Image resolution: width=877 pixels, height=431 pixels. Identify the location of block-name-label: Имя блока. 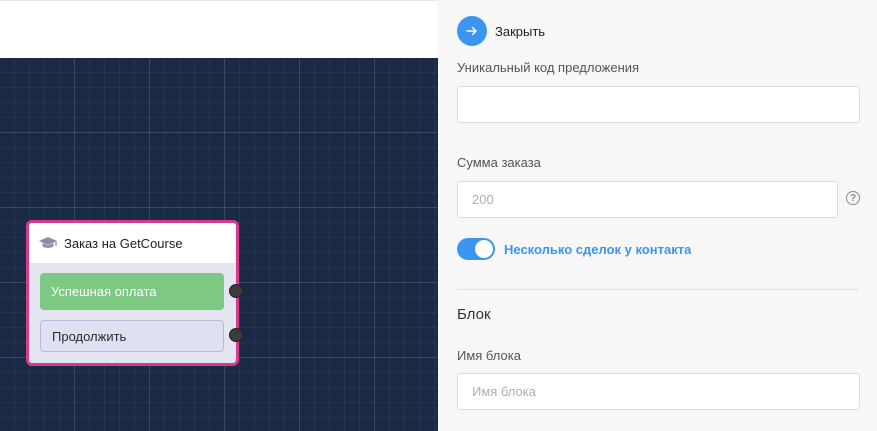
(489, 355).